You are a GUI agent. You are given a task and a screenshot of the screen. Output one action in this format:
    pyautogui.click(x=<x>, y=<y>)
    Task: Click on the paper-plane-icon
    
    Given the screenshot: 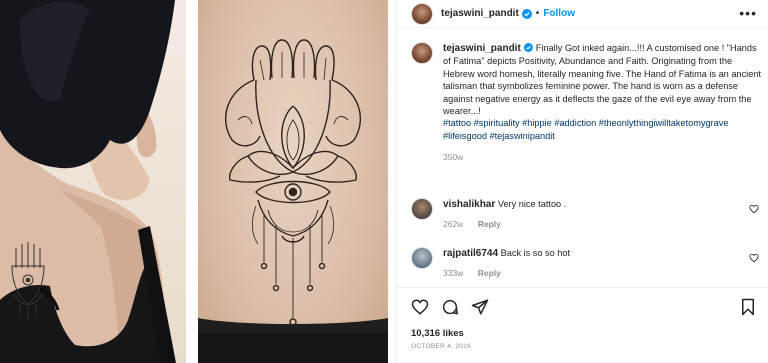 What is the action you would take?
    pyautogui.click(x=480, y=307)
    